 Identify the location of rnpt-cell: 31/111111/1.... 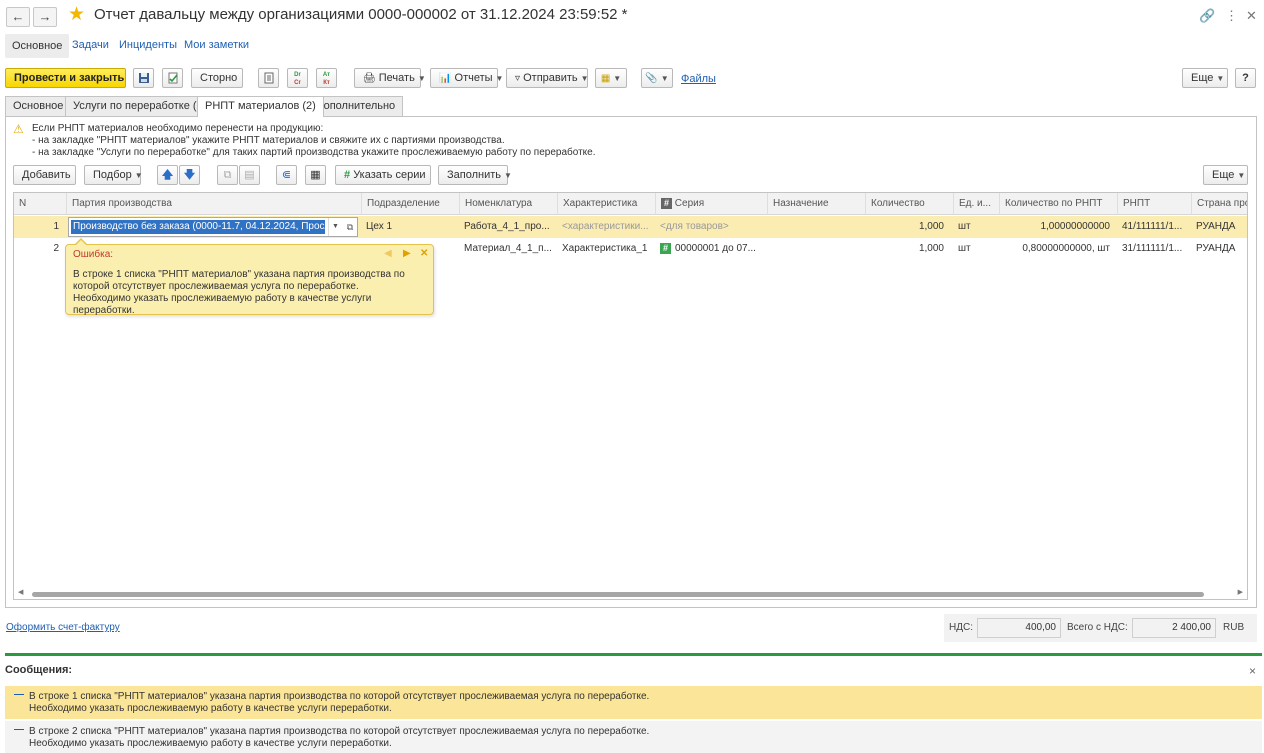
(1154, 249).